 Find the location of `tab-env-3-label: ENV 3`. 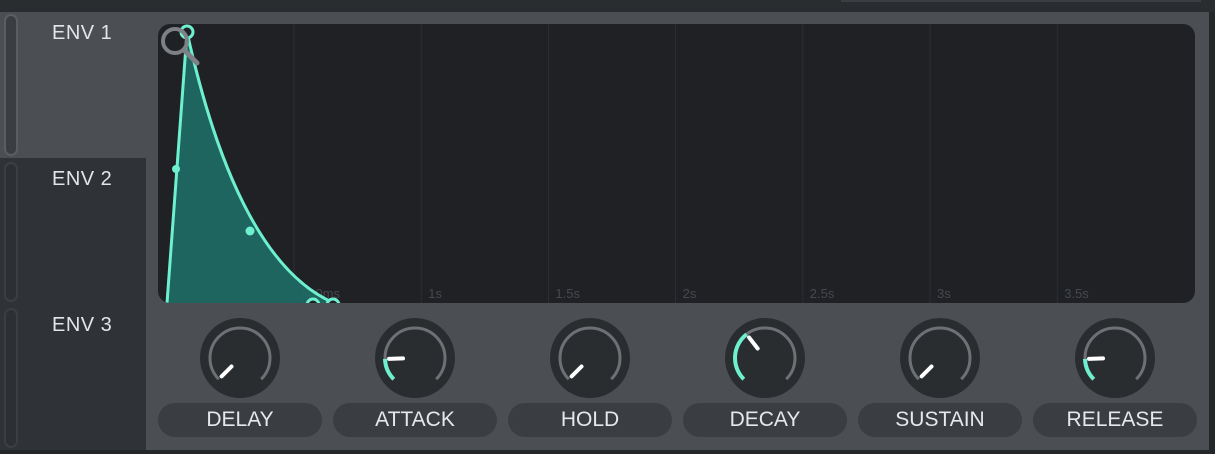

tab-env-3-label: ENV 3 is located at coordinates (82, 325).